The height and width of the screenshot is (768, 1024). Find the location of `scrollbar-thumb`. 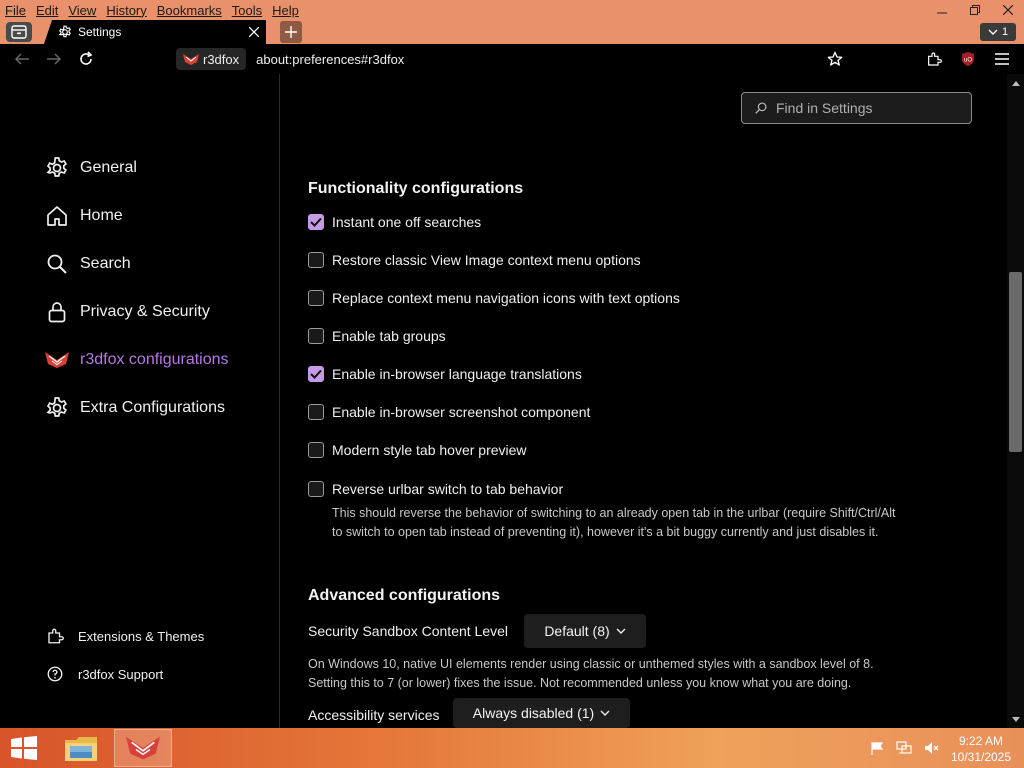

scrollbar-thumb is located at coordinates (1015, 362).